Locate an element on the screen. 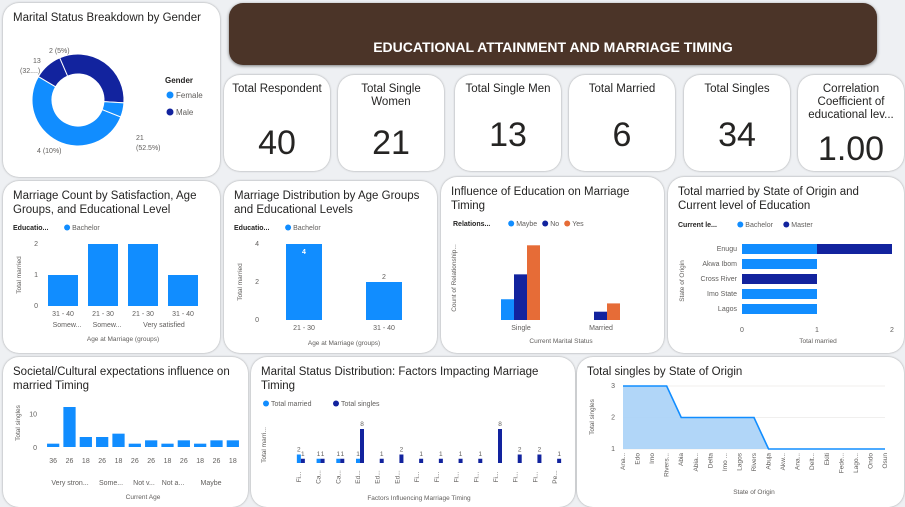  y-axis-label: State of Origin is located at coordinates (682, 281).